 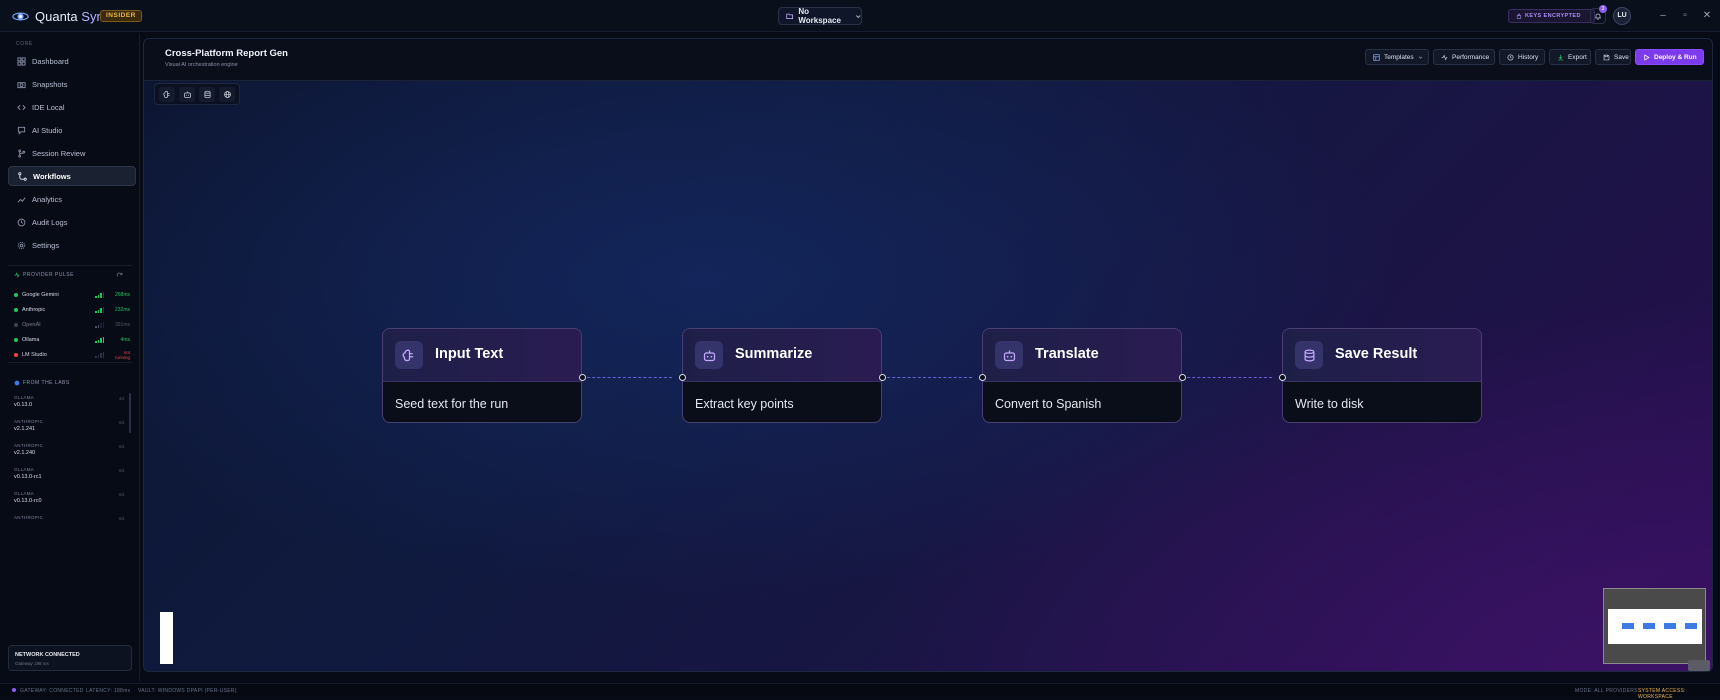 What do you see at coordinates (21, 61) in the screenshot?
I see `grid-icon` at bounding box center [21, 61].